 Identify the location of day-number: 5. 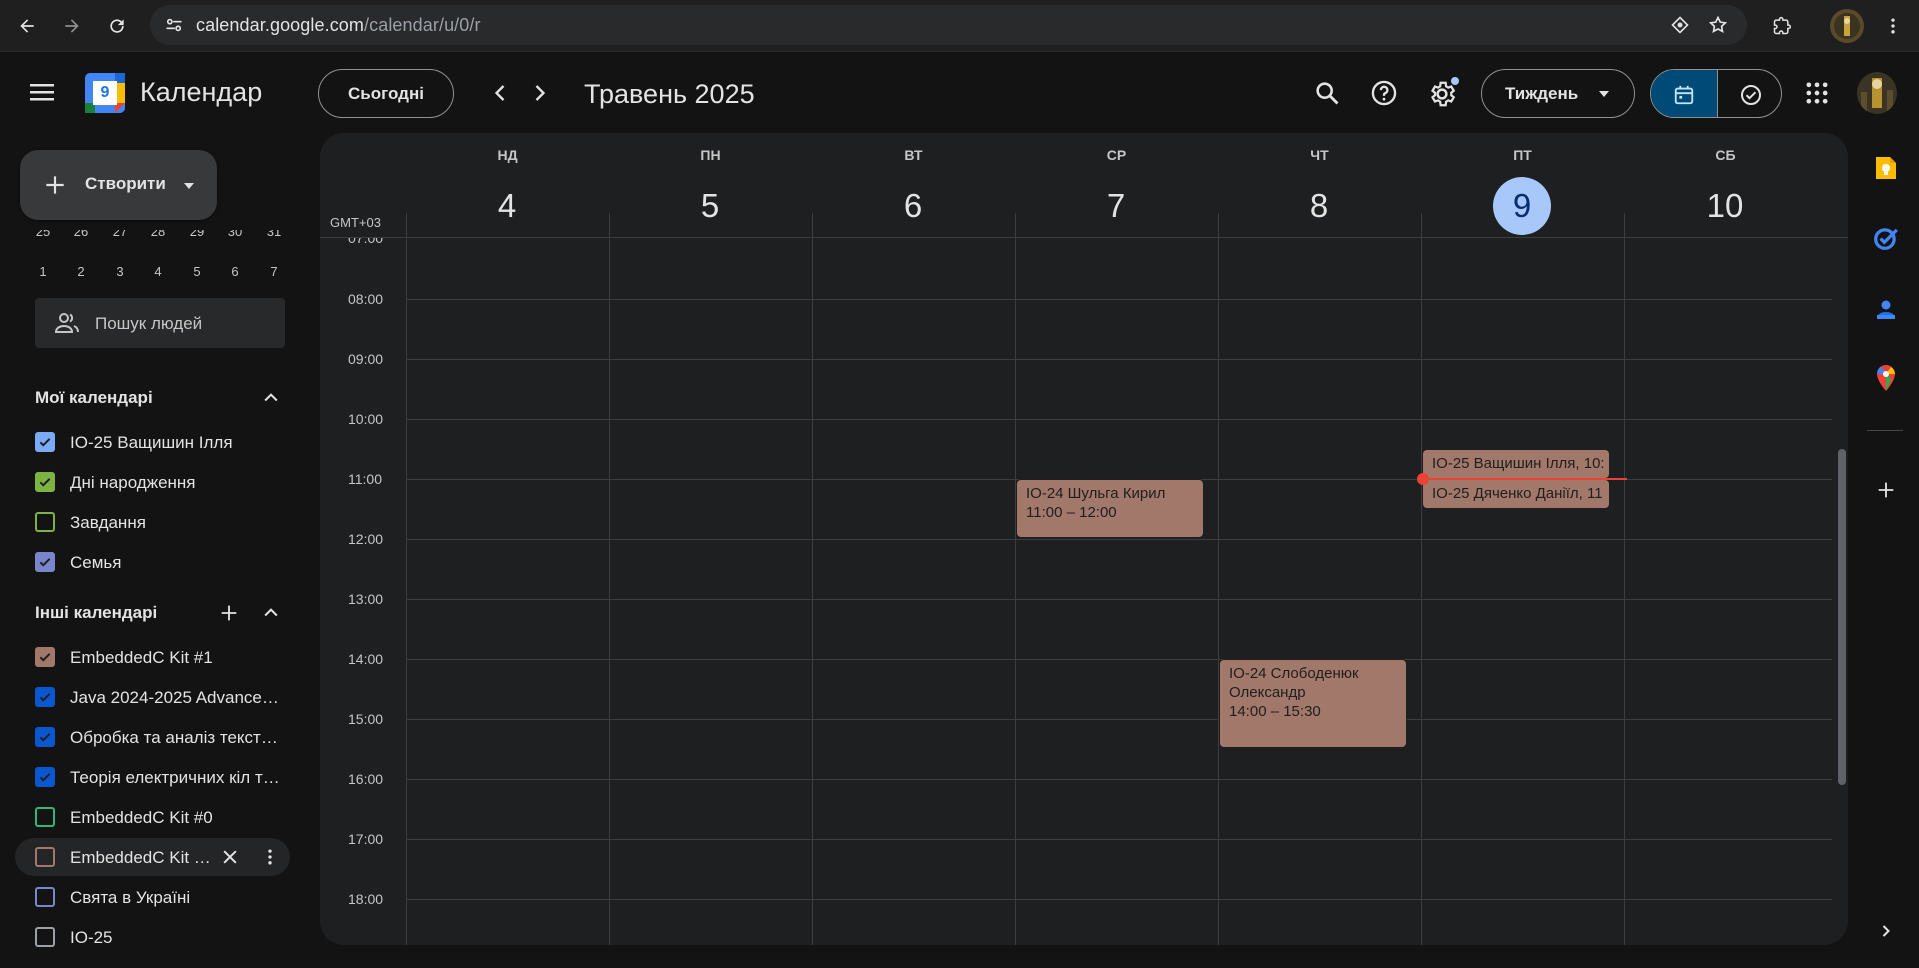
(710, 206).